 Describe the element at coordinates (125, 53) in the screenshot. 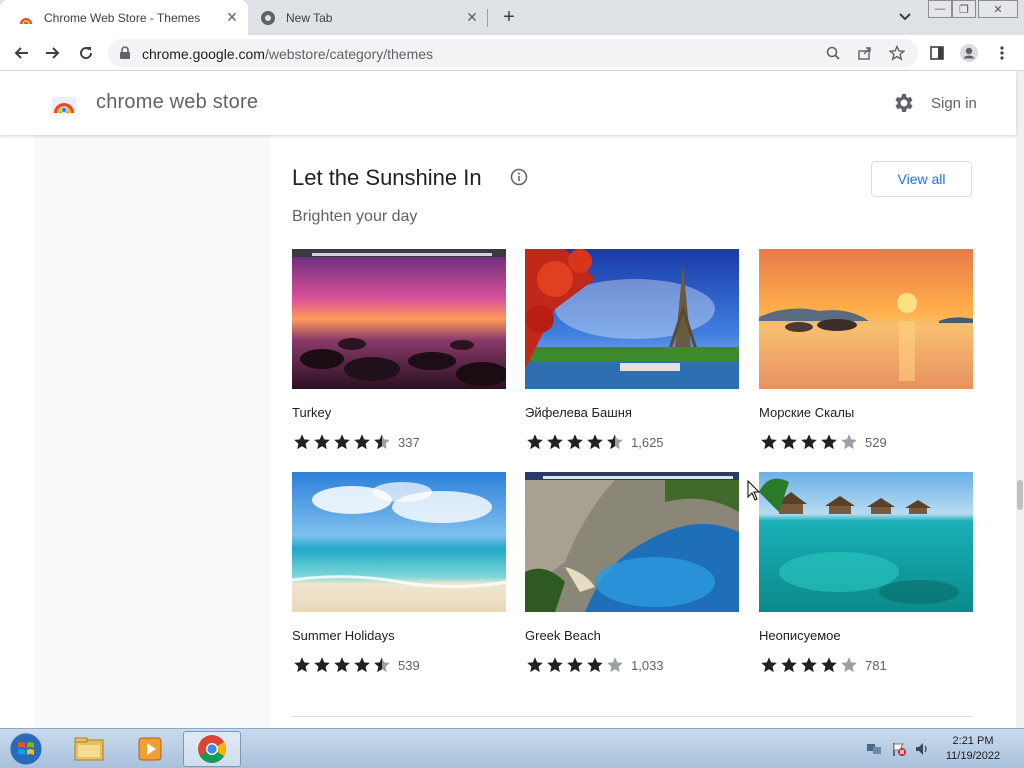

I see `lock-icon` at that location.